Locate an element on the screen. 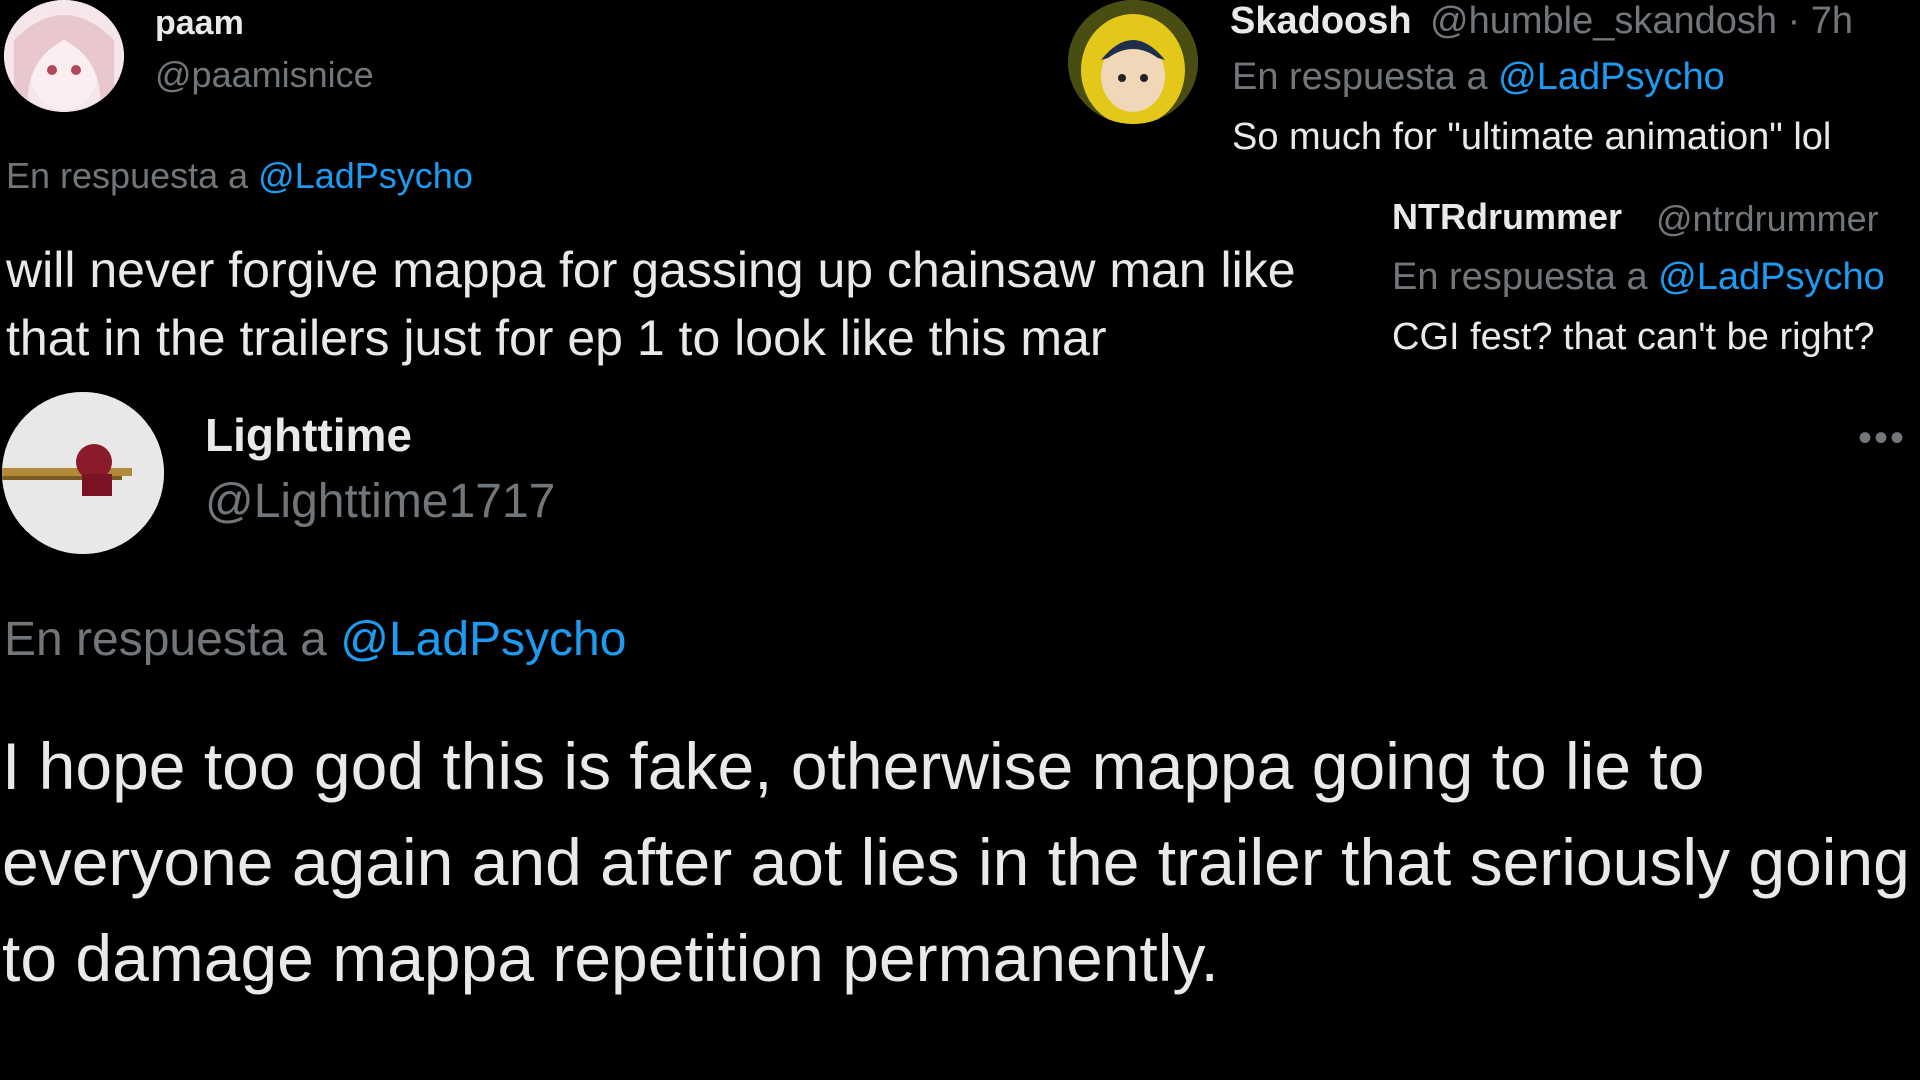  tweet-text: CGI fest? that can't be right? is located at coordinates (1633, 337).